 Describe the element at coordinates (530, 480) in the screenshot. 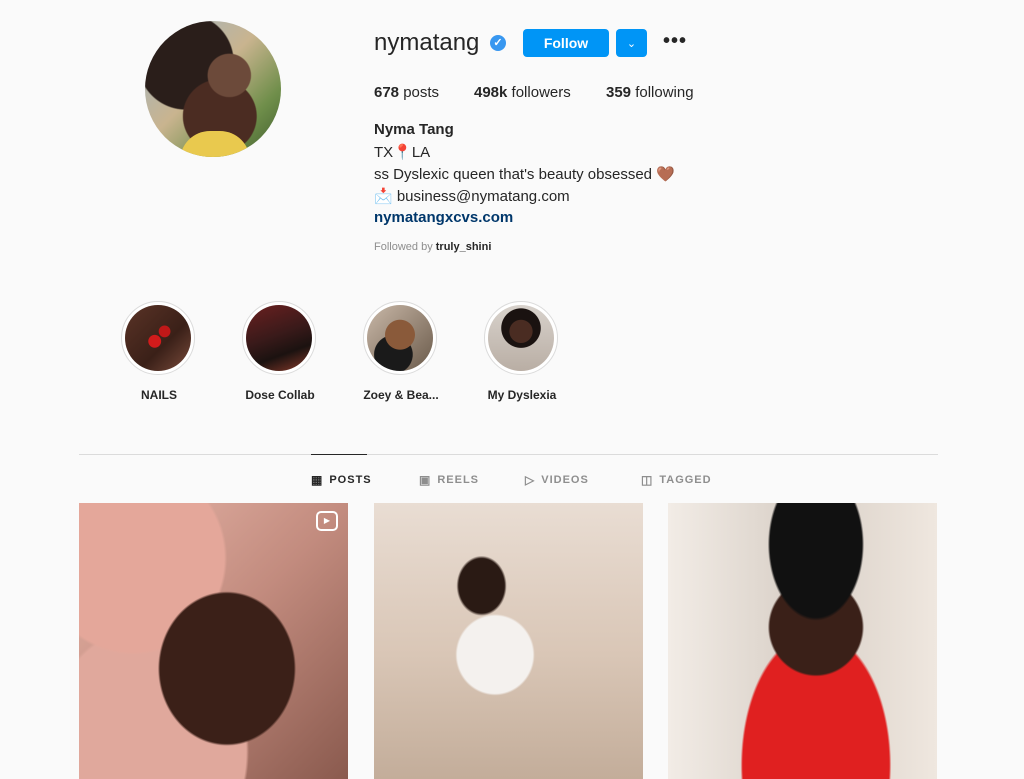

I see `video-play-icon: ▷` at that location.